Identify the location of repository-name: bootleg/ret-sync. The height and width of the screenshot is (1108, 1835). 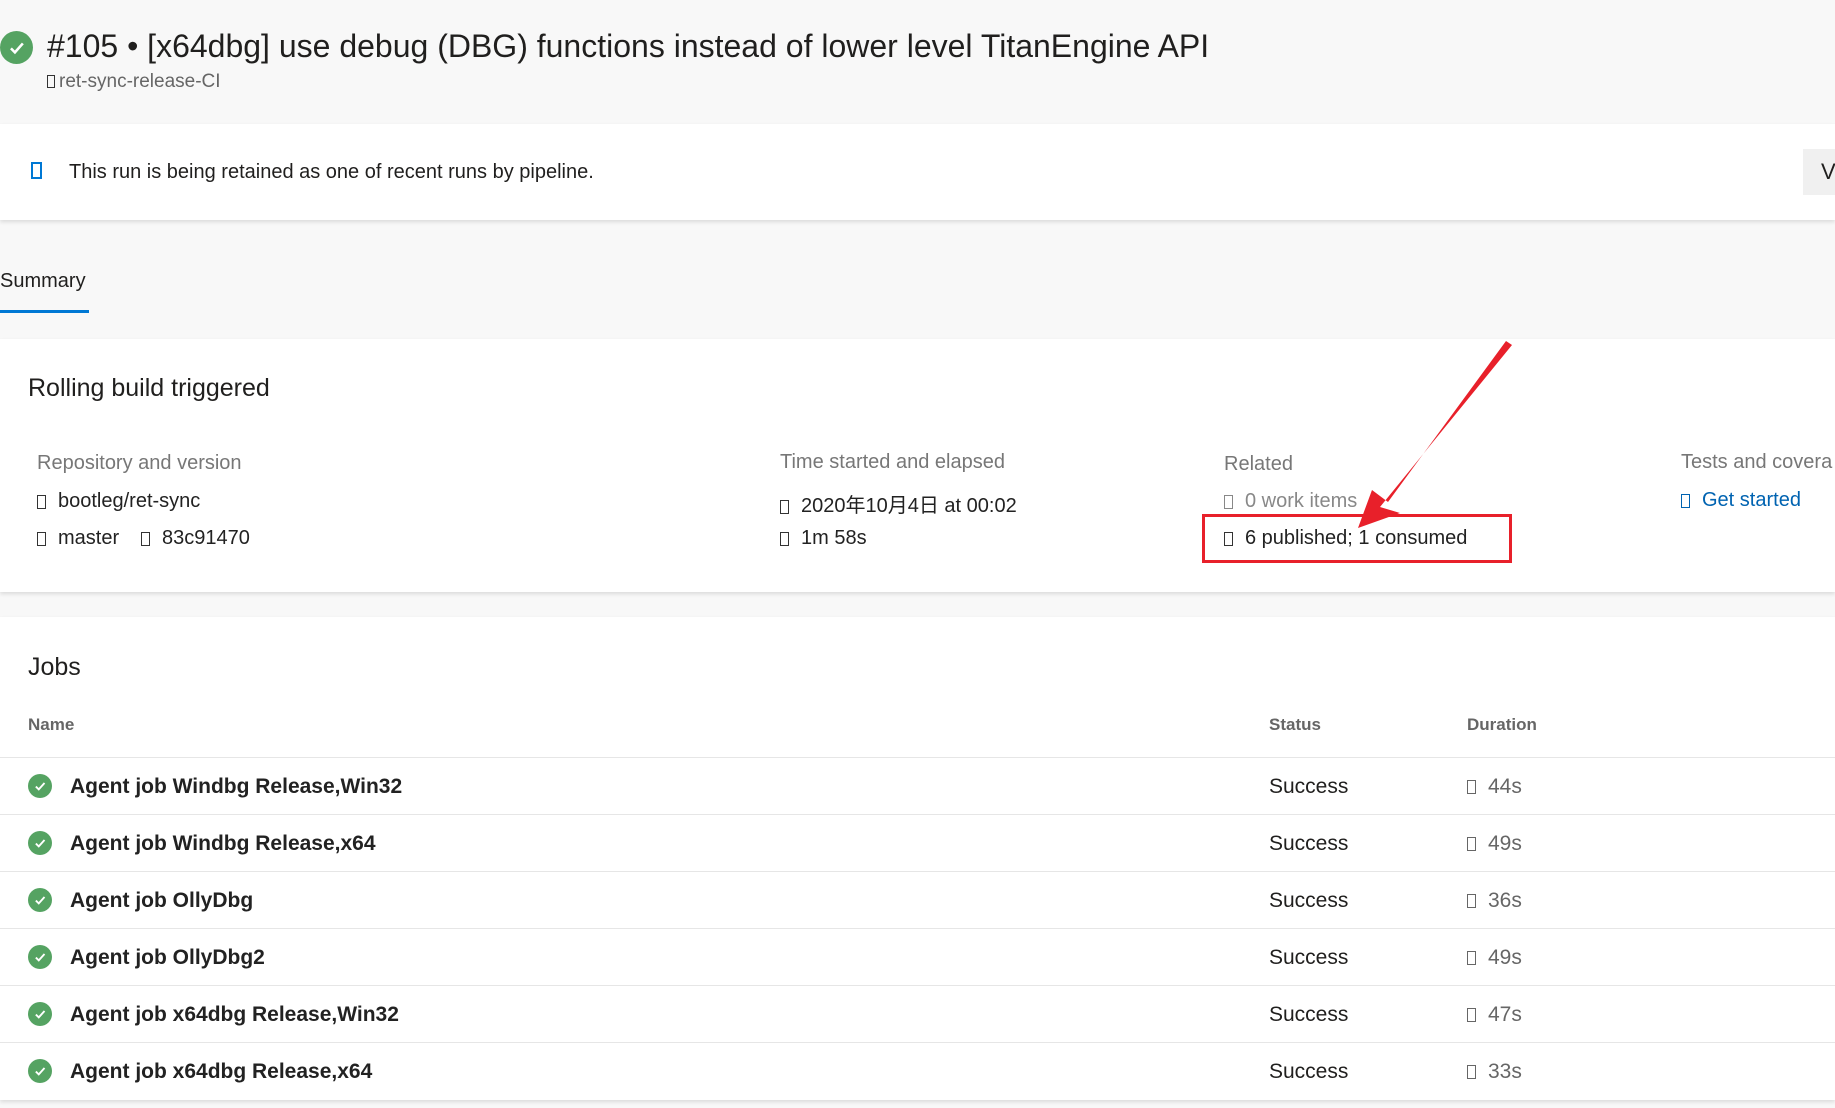
(129, 501).